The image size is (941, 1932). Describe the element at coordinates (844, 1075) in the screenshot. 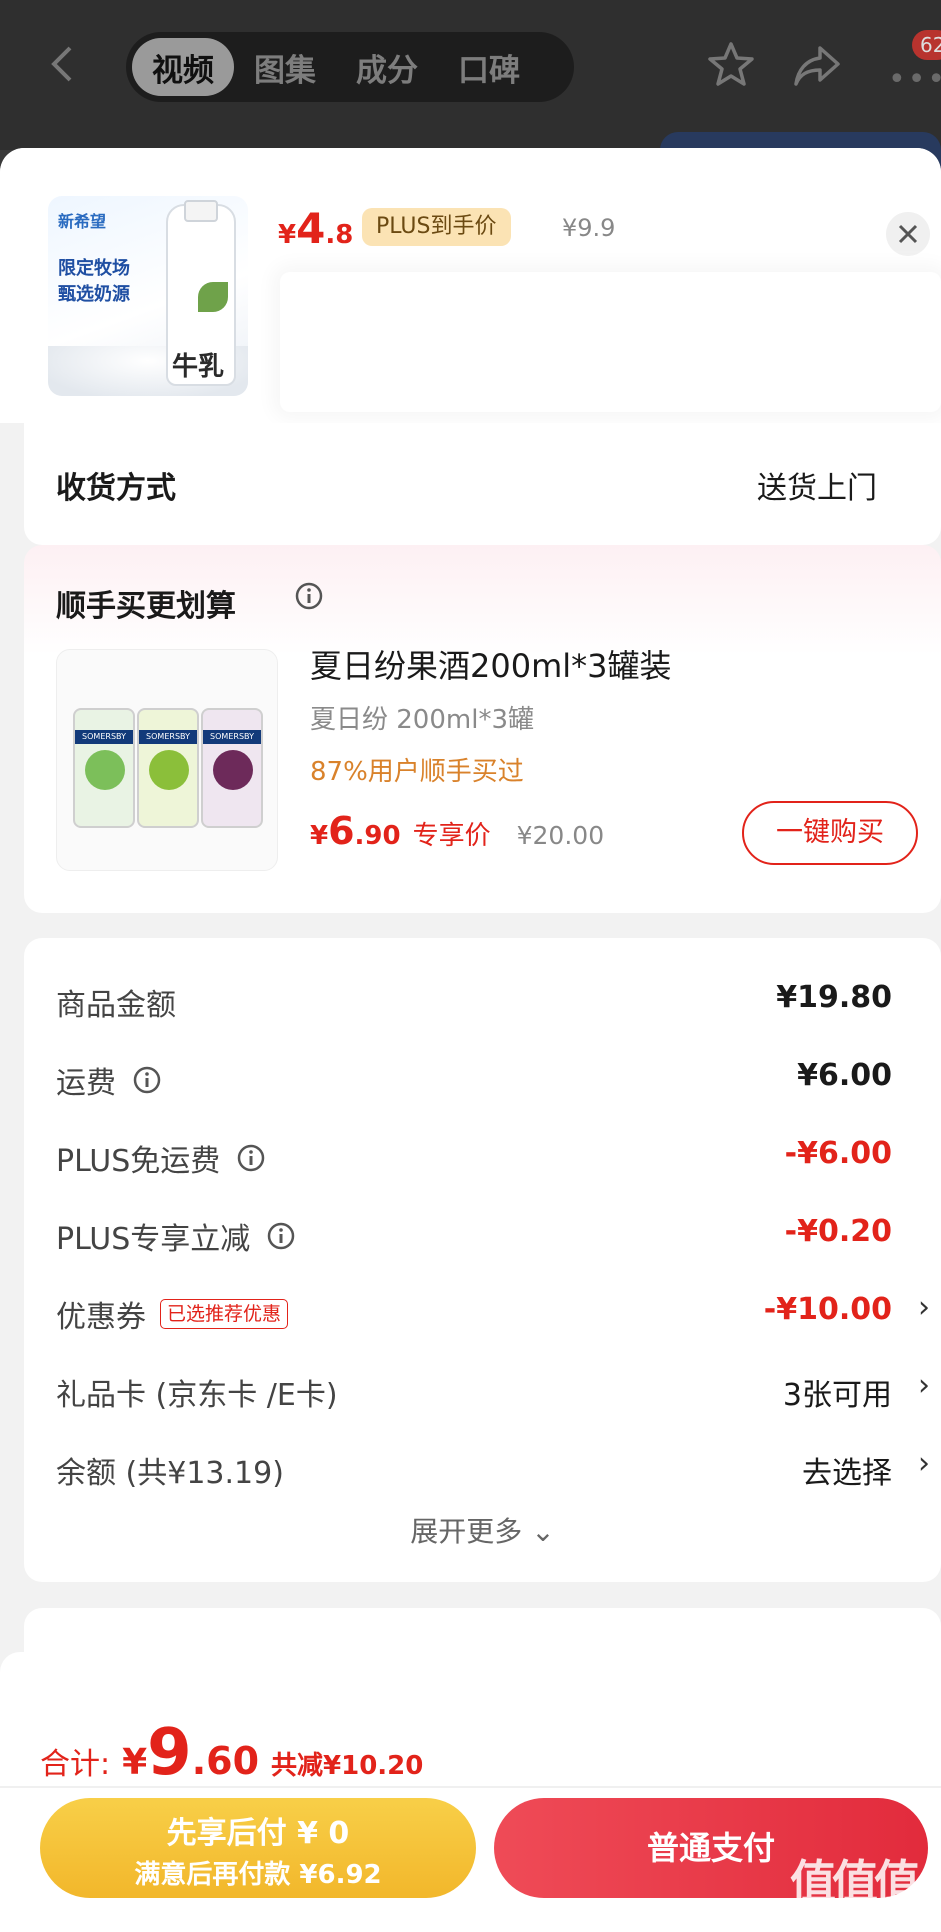

I see `row-value: ¥6.00` at that location.